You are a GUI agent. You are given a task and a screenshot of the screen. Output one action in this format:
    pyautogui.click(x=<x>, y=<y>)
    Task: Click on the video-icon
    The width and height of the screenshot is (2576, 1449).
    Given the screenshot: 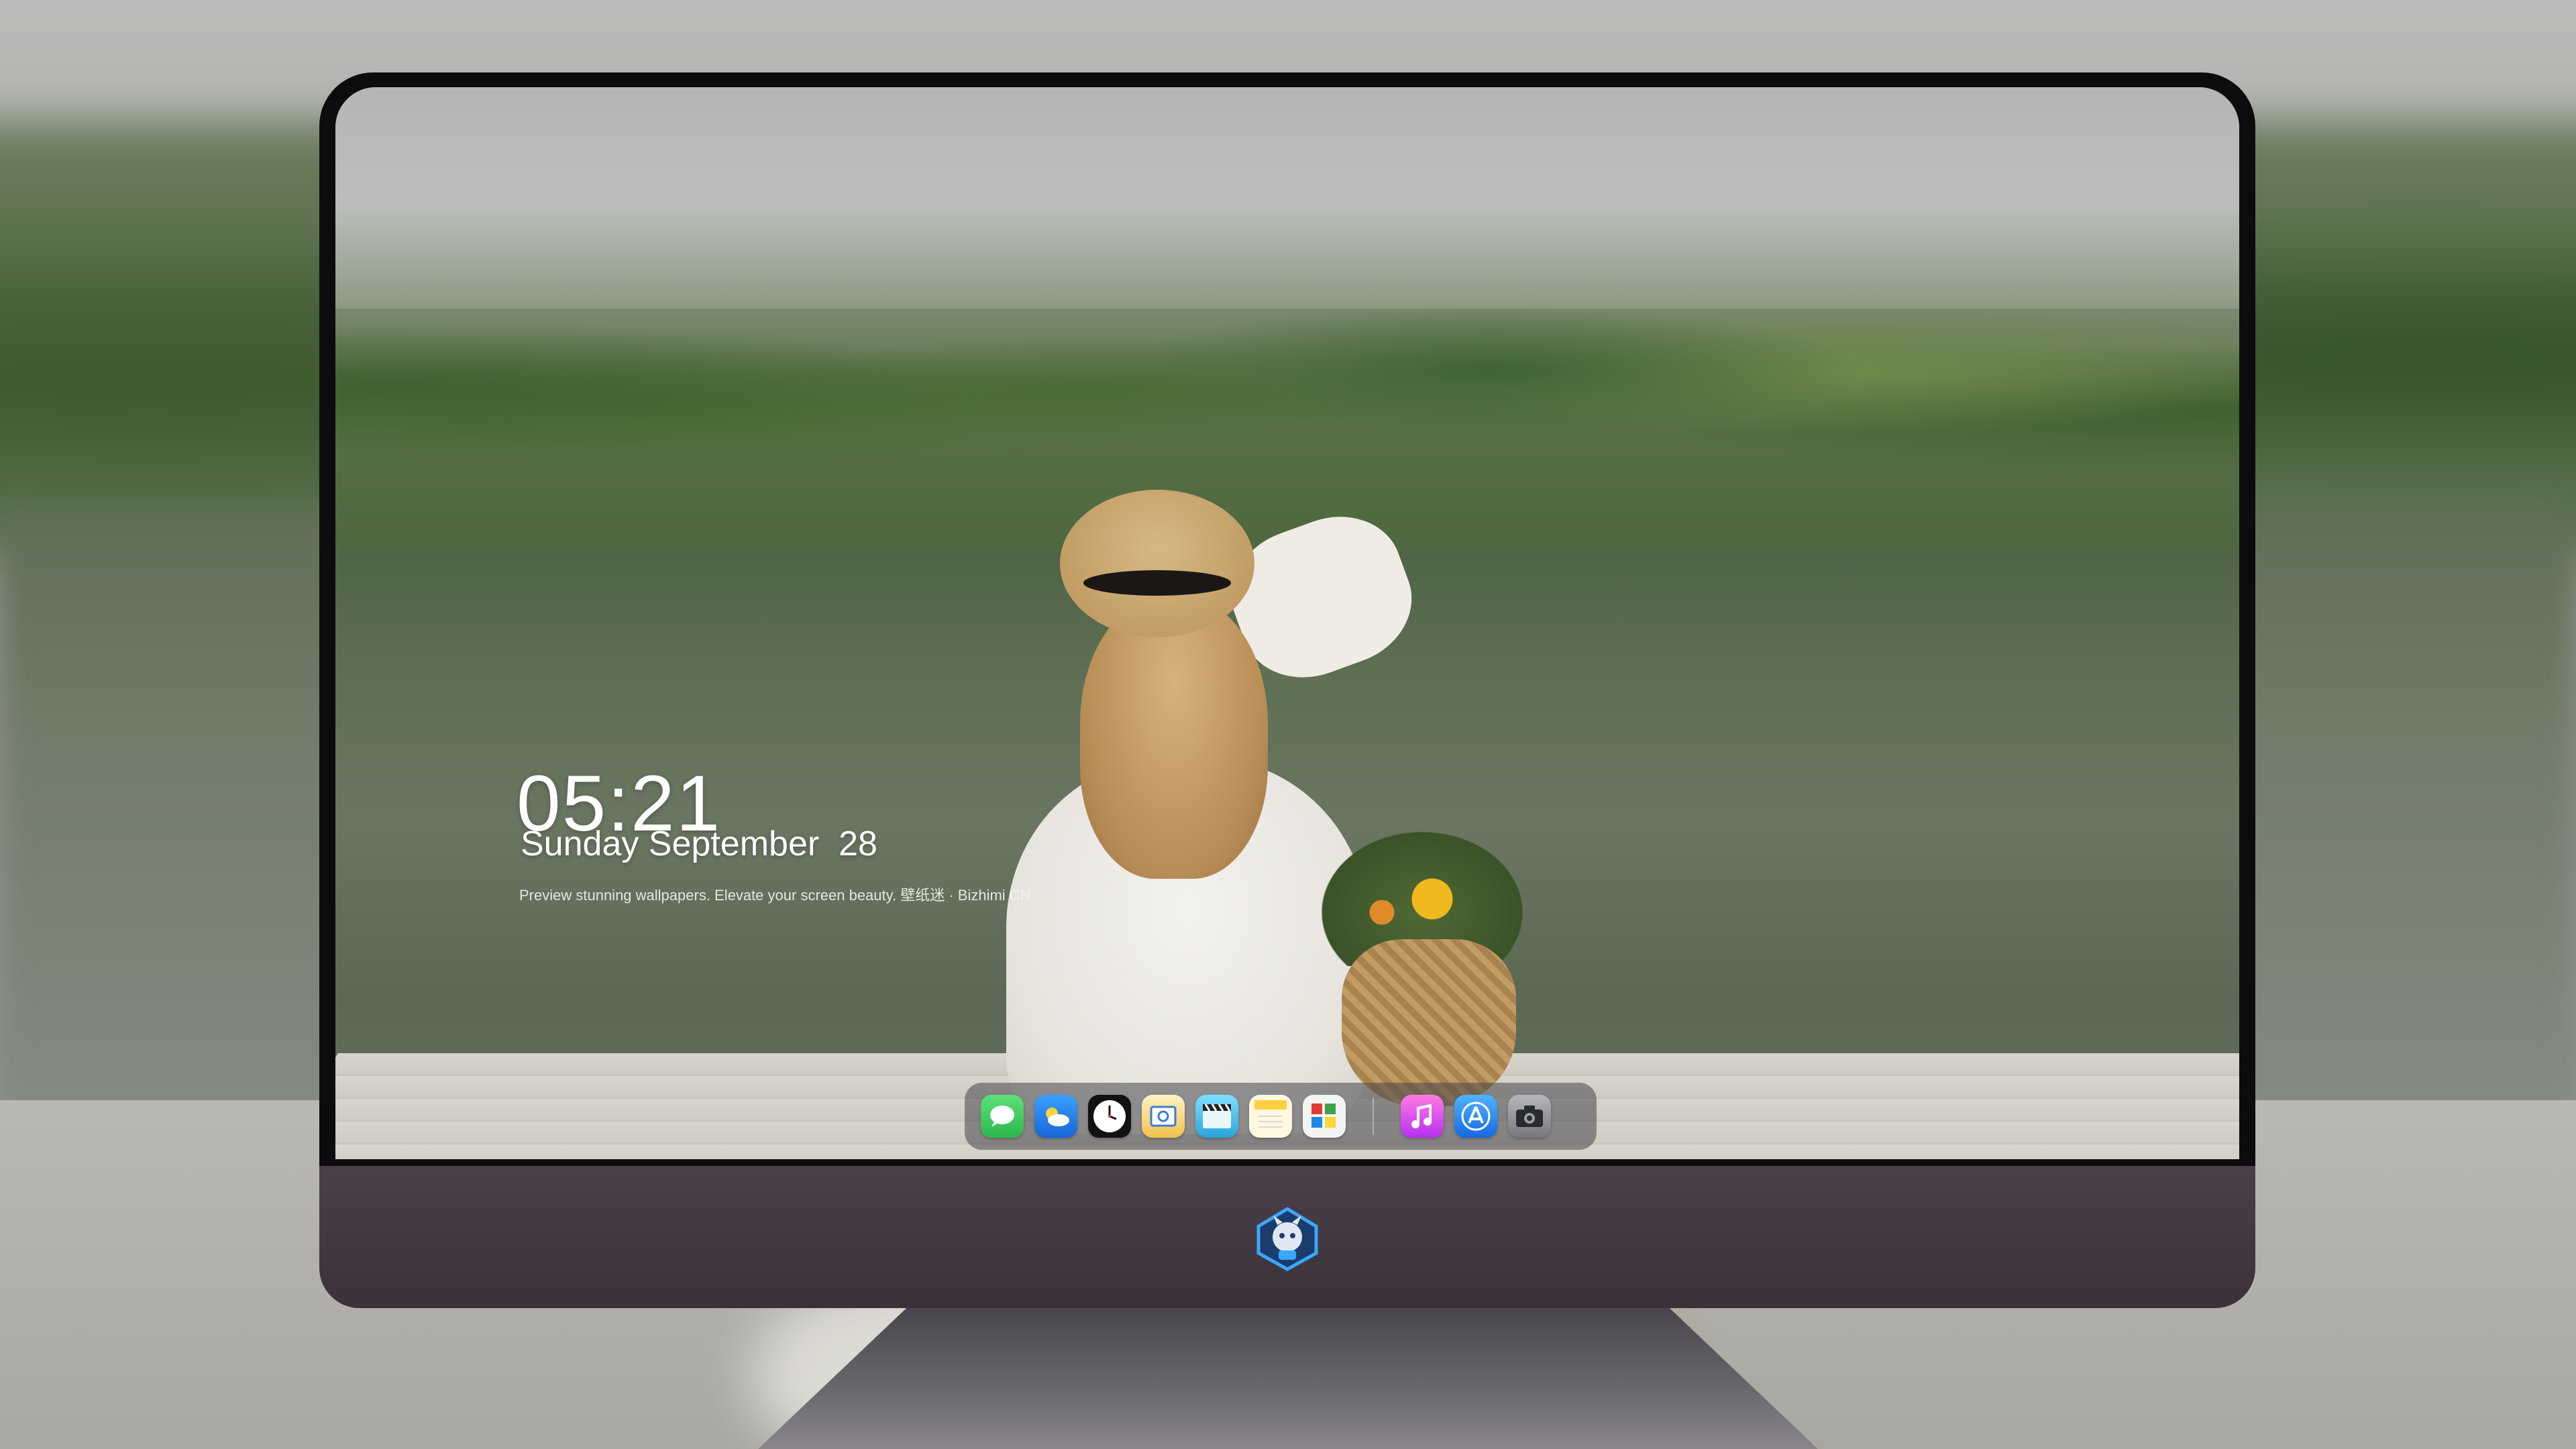 What is the action you would take?
    pyautogui.click(x=1216, y=1116)
    